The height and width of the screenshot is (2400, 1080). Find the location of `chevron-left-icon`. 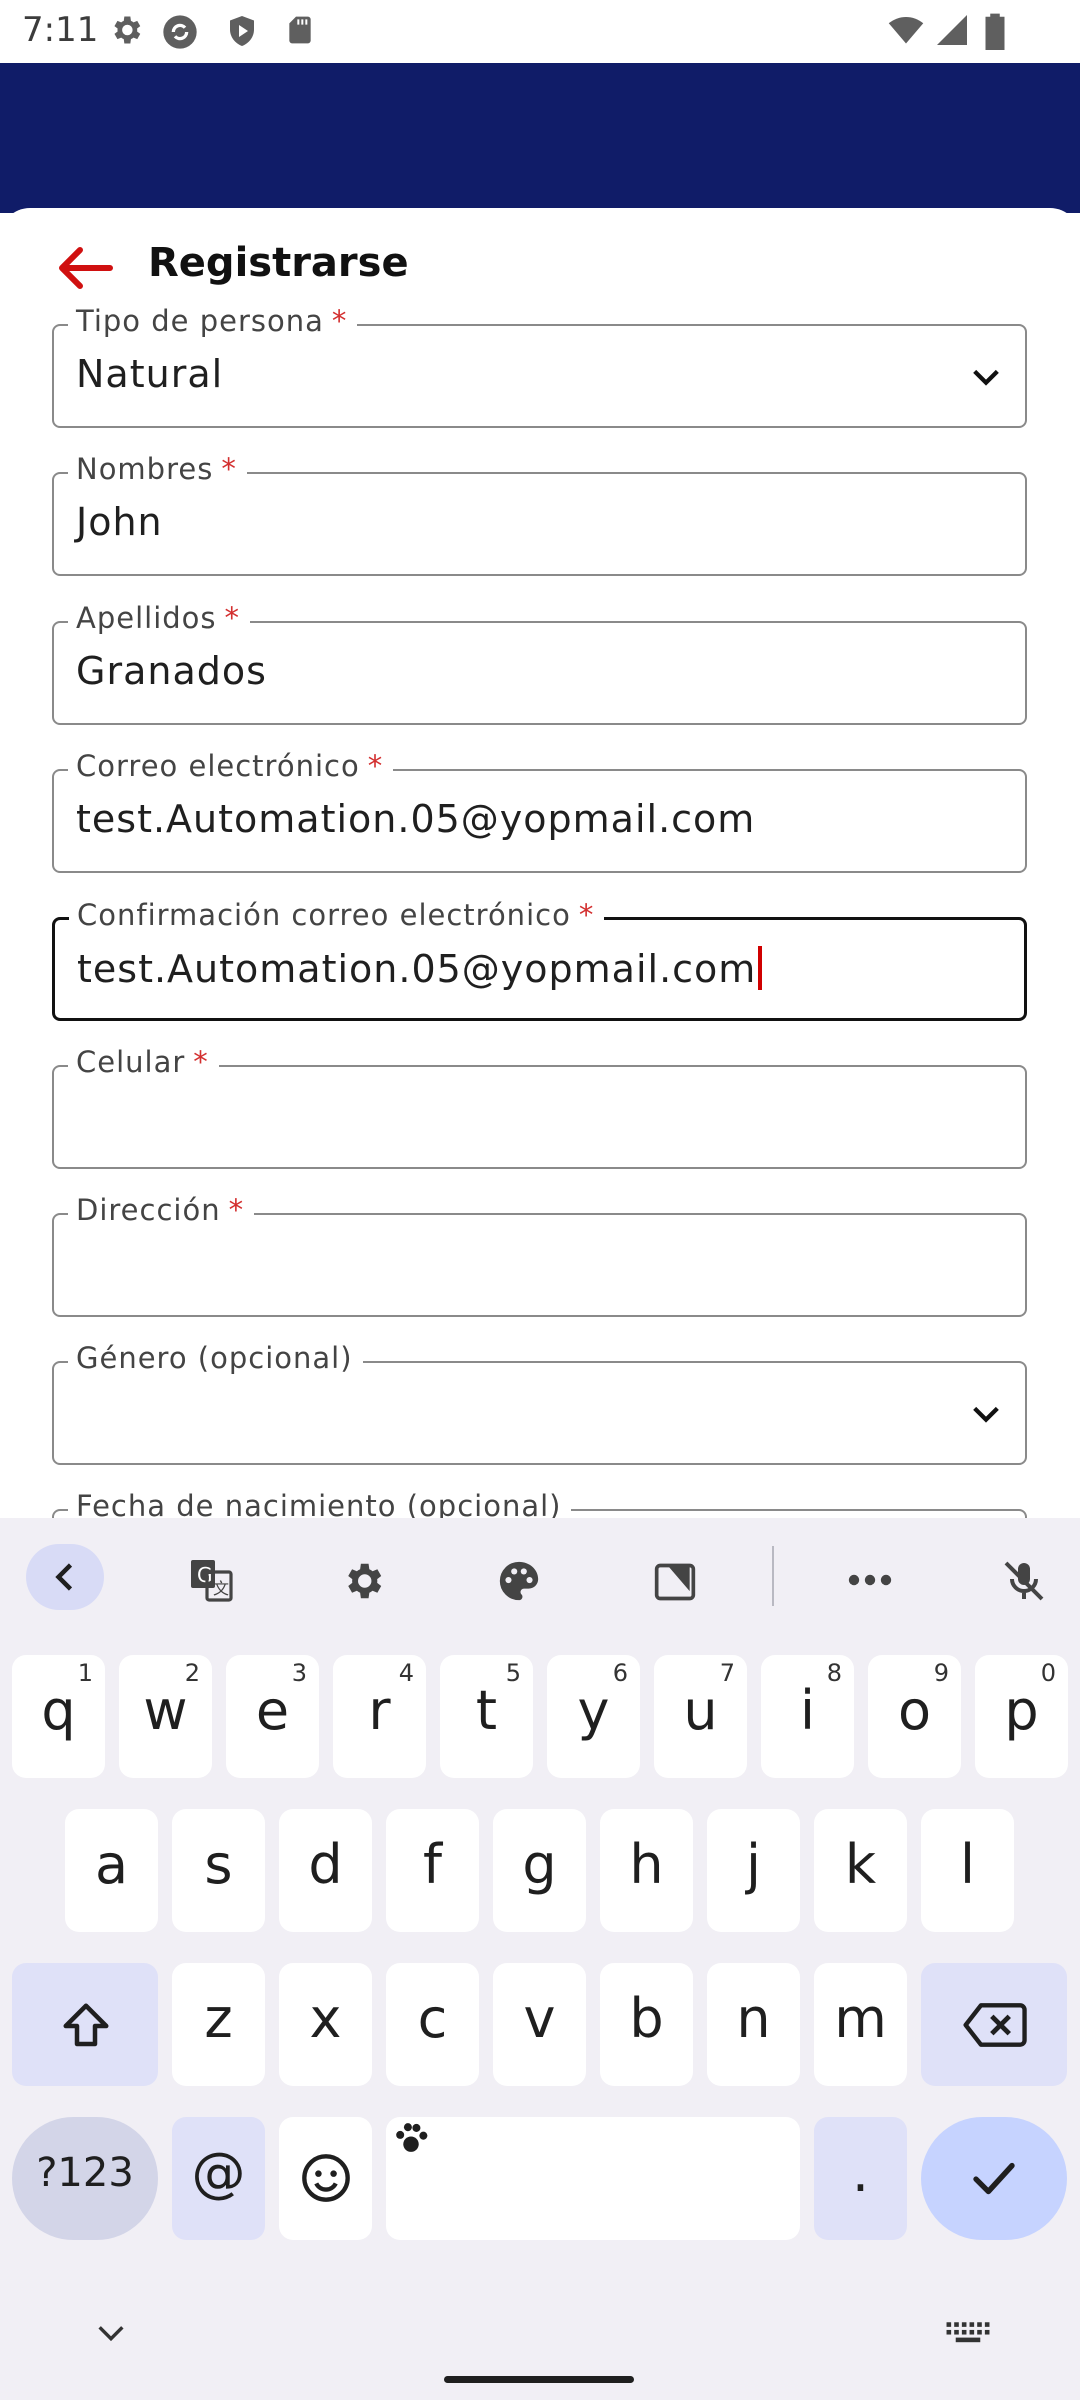

chevron-left-icon is located at coordinates (64, 1577).